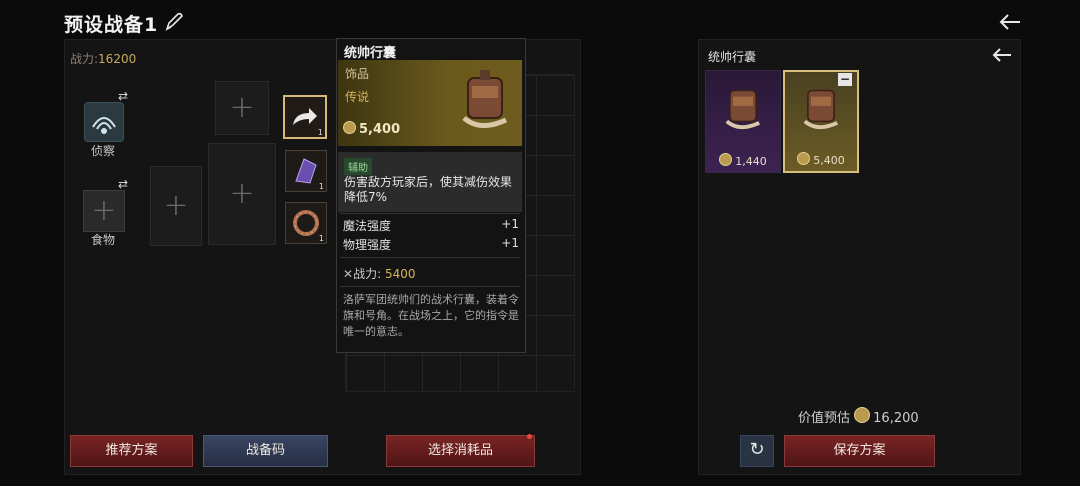  I want to click on recommend-button: 推荐方案, so click(131, 451).